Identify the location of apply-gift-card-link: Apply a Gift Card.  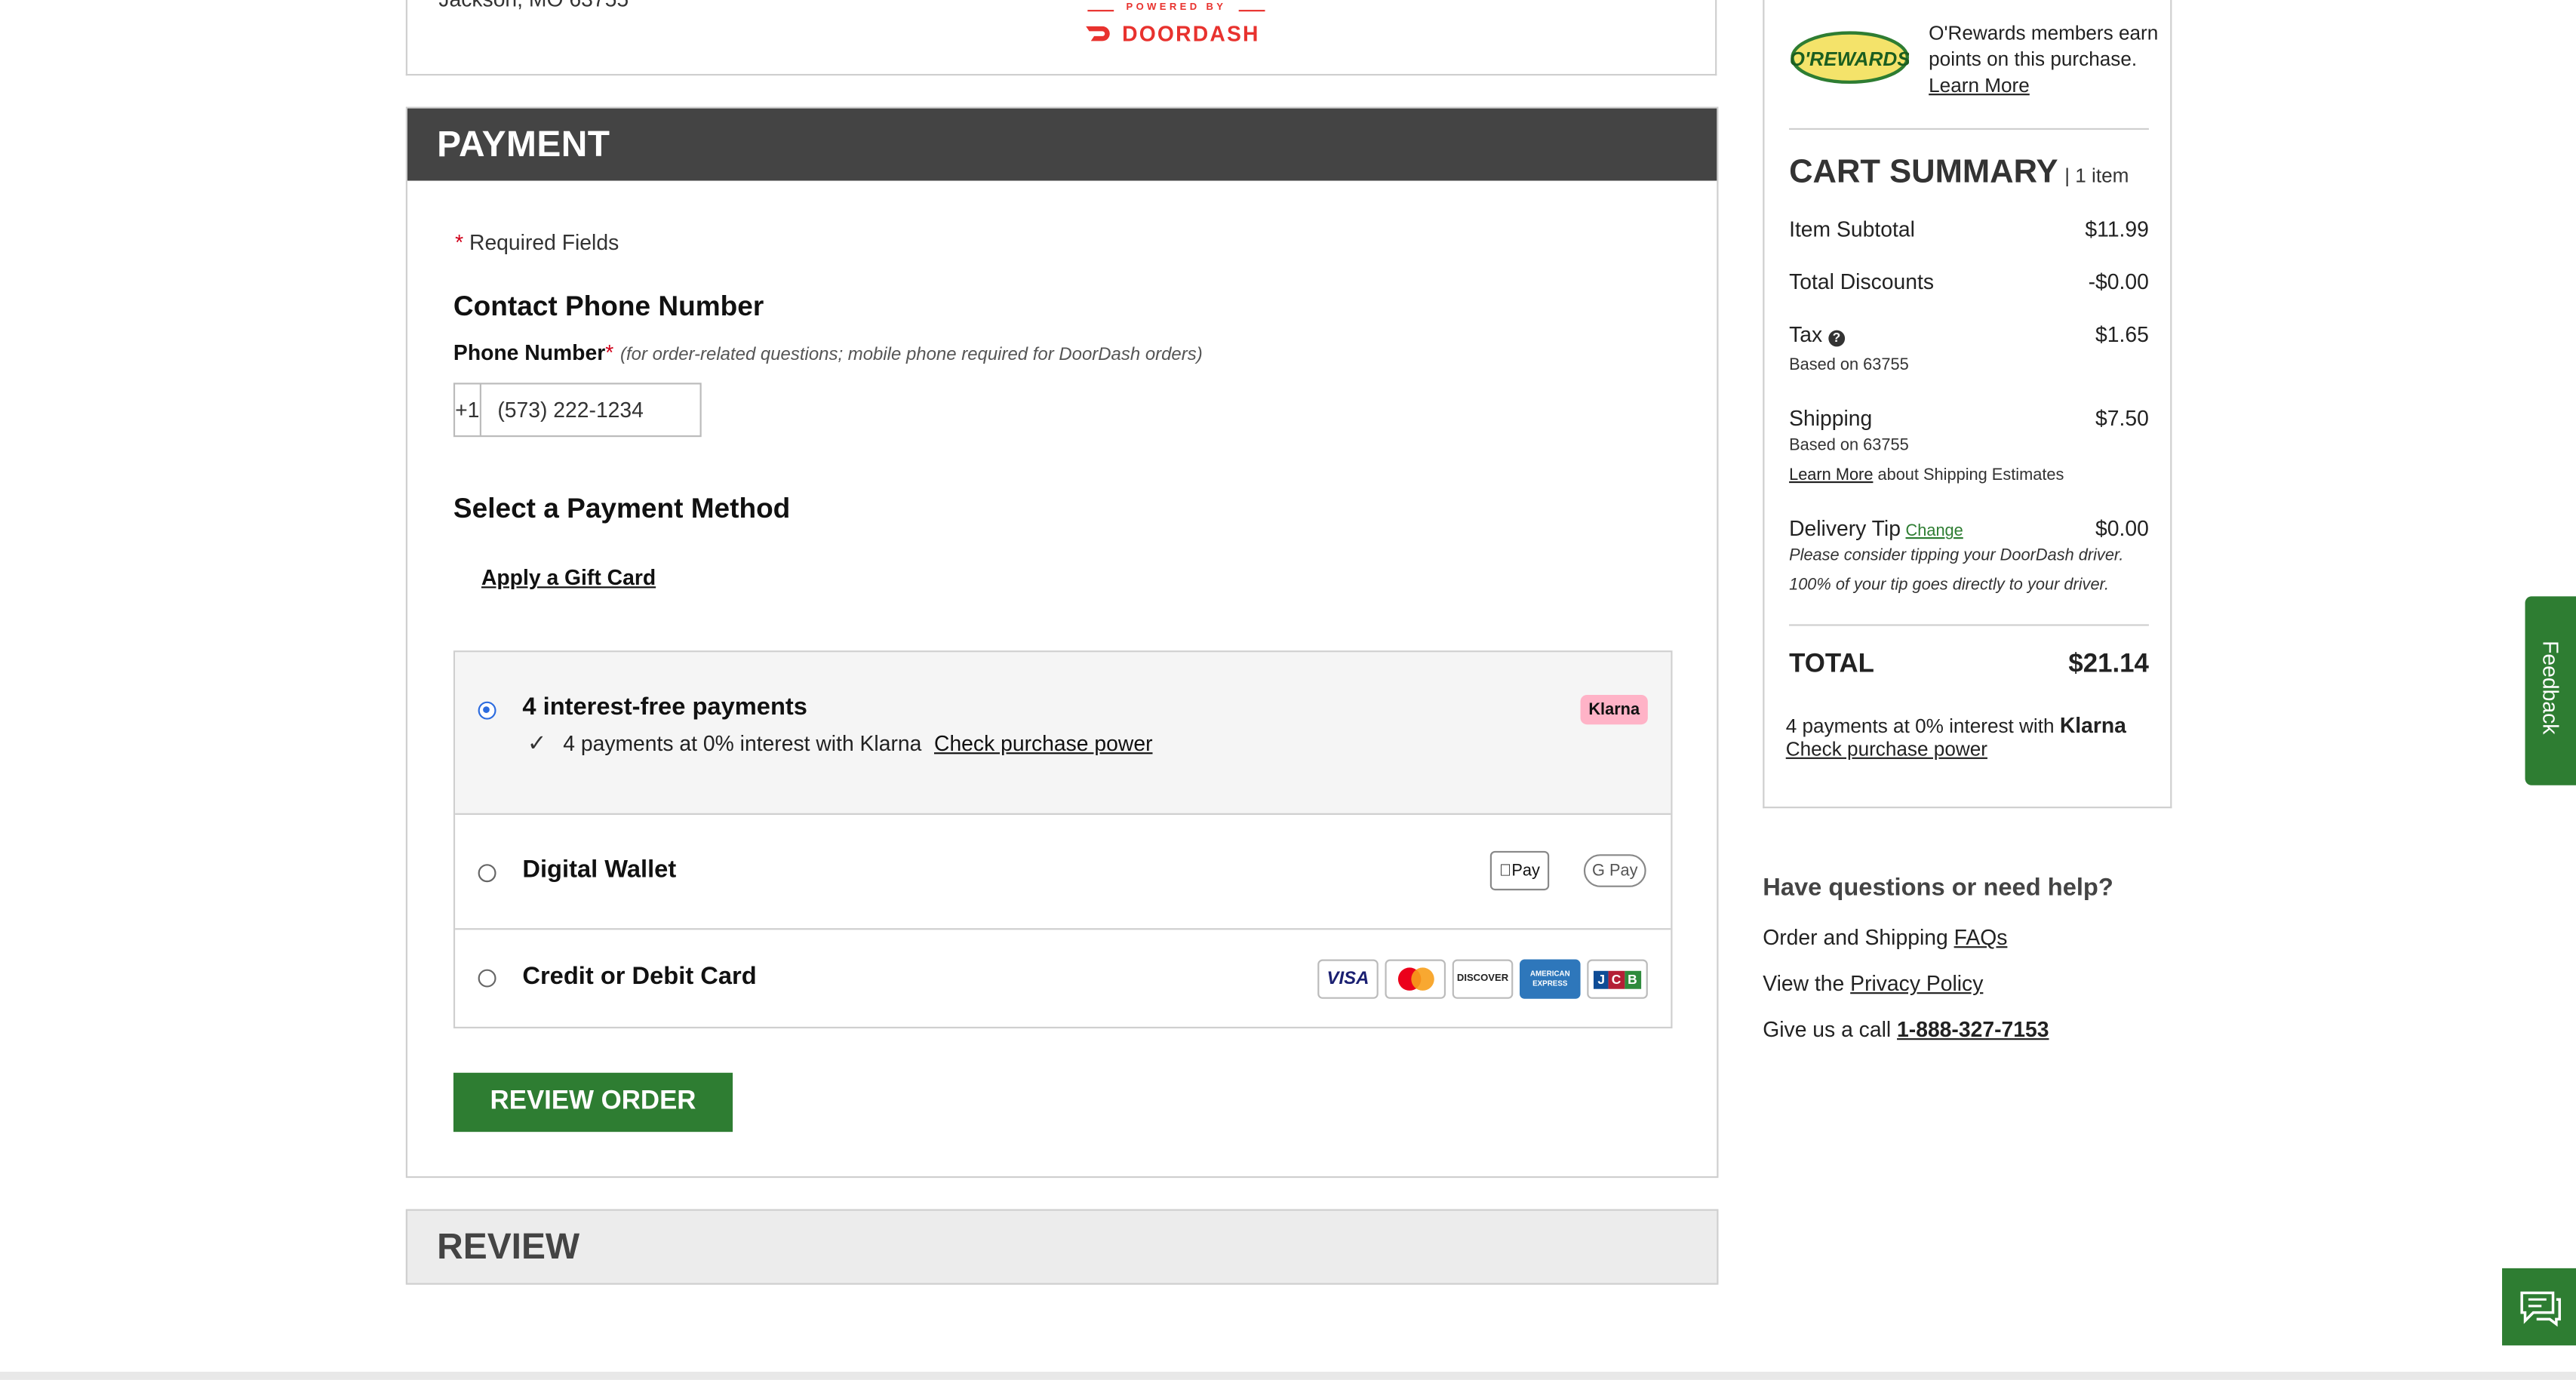
(568, 577).